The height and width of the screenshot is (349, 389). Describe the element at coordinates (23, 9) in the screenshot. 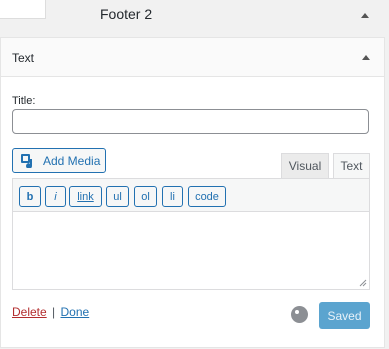

I see `background-widget-edge` at that location.